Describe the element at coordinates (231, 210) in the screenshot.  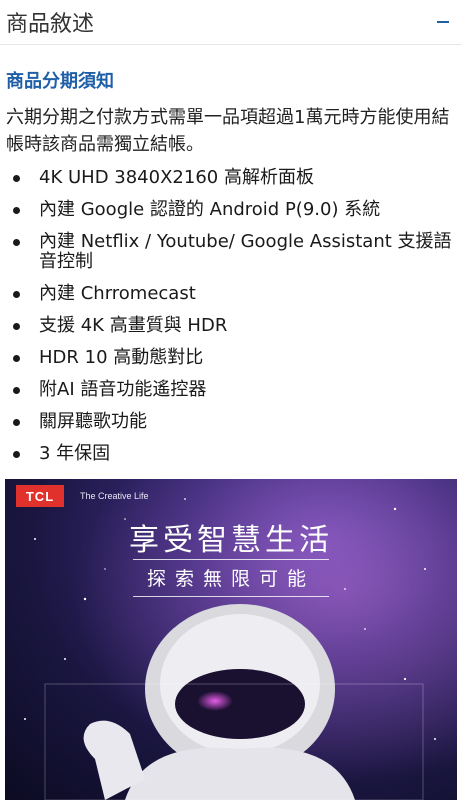
I see `list-item: 內建 Google 認證的 Android P(9.0) 系統` at that location.